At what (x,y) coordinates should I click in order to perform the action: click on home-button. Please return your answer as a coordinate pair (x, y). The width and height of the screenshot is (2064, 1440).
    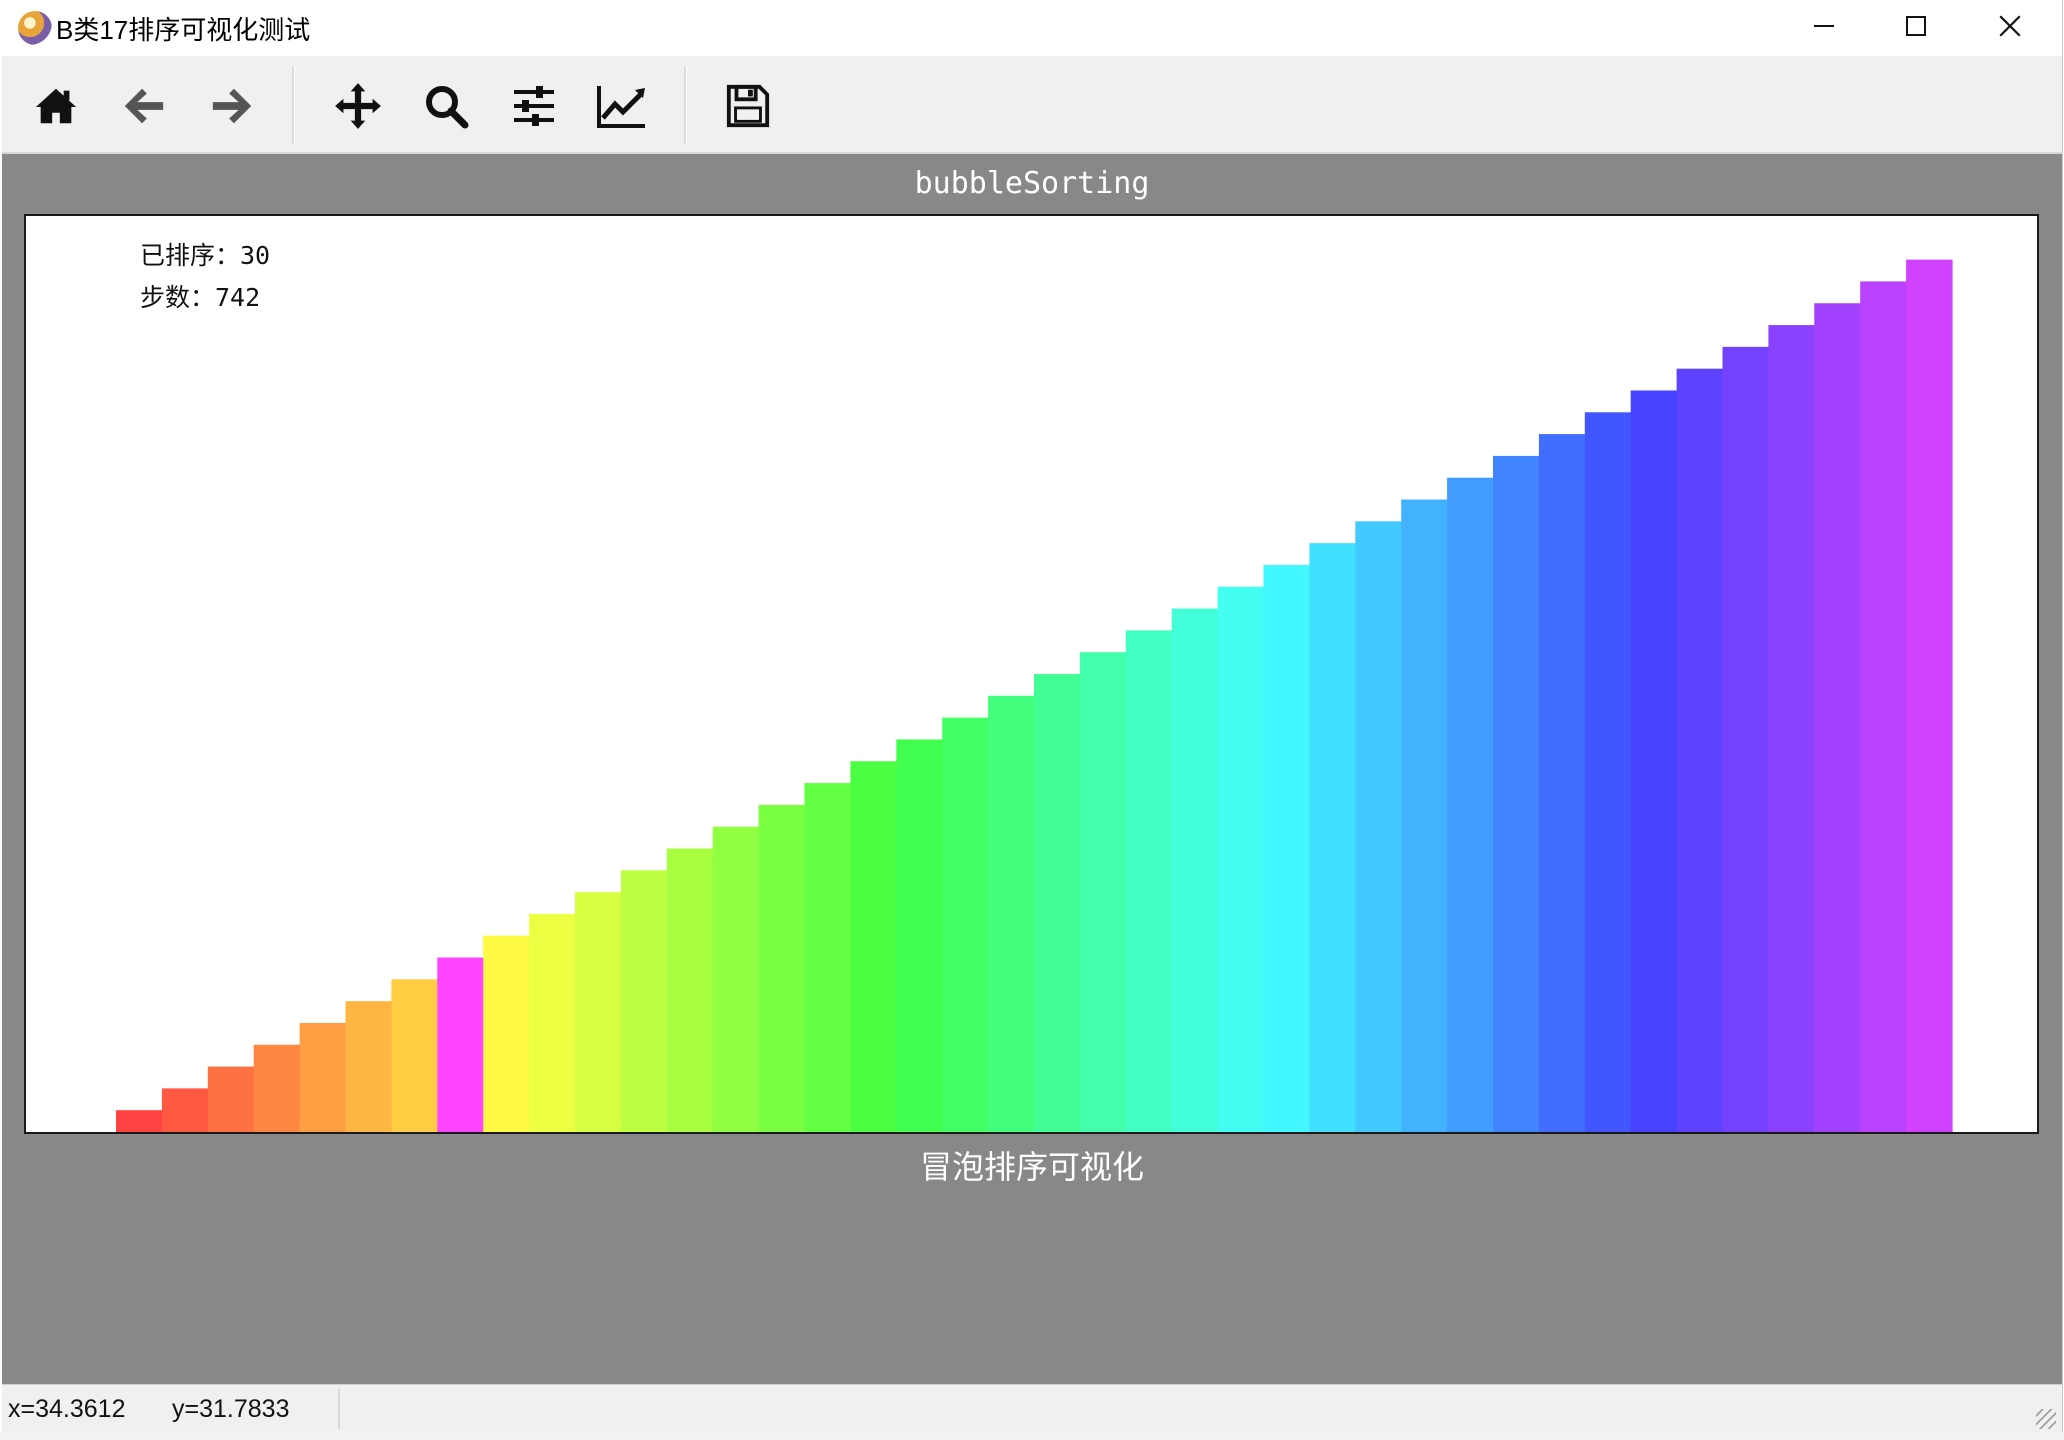
    Looking at the image, I should click on (56, 106).